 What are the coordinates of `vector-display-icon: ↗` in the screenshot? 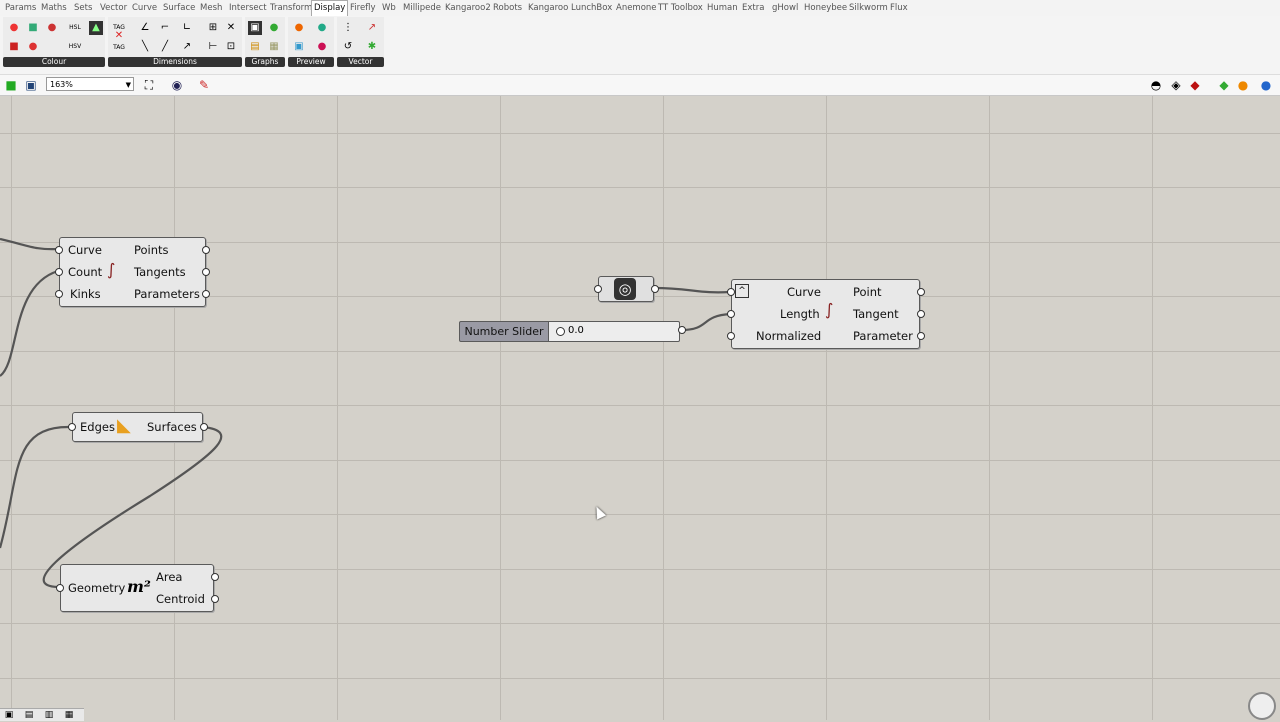 It's located at (372, 28).